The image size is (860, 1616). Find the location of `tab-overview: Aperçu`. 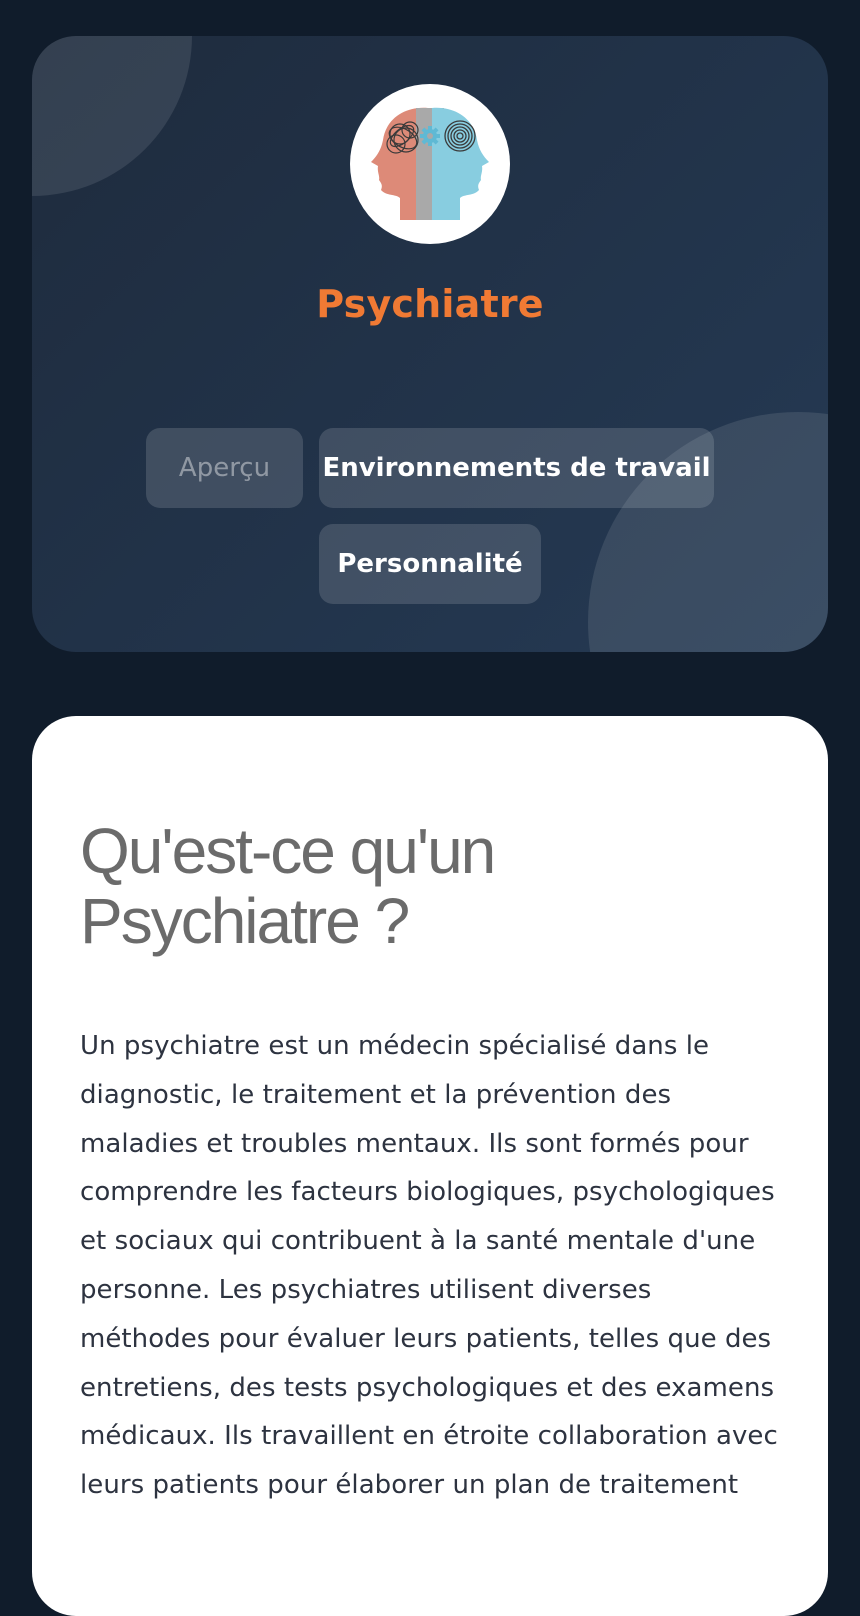

tab-overview: Aperçu is located at coordinates (224, 468).